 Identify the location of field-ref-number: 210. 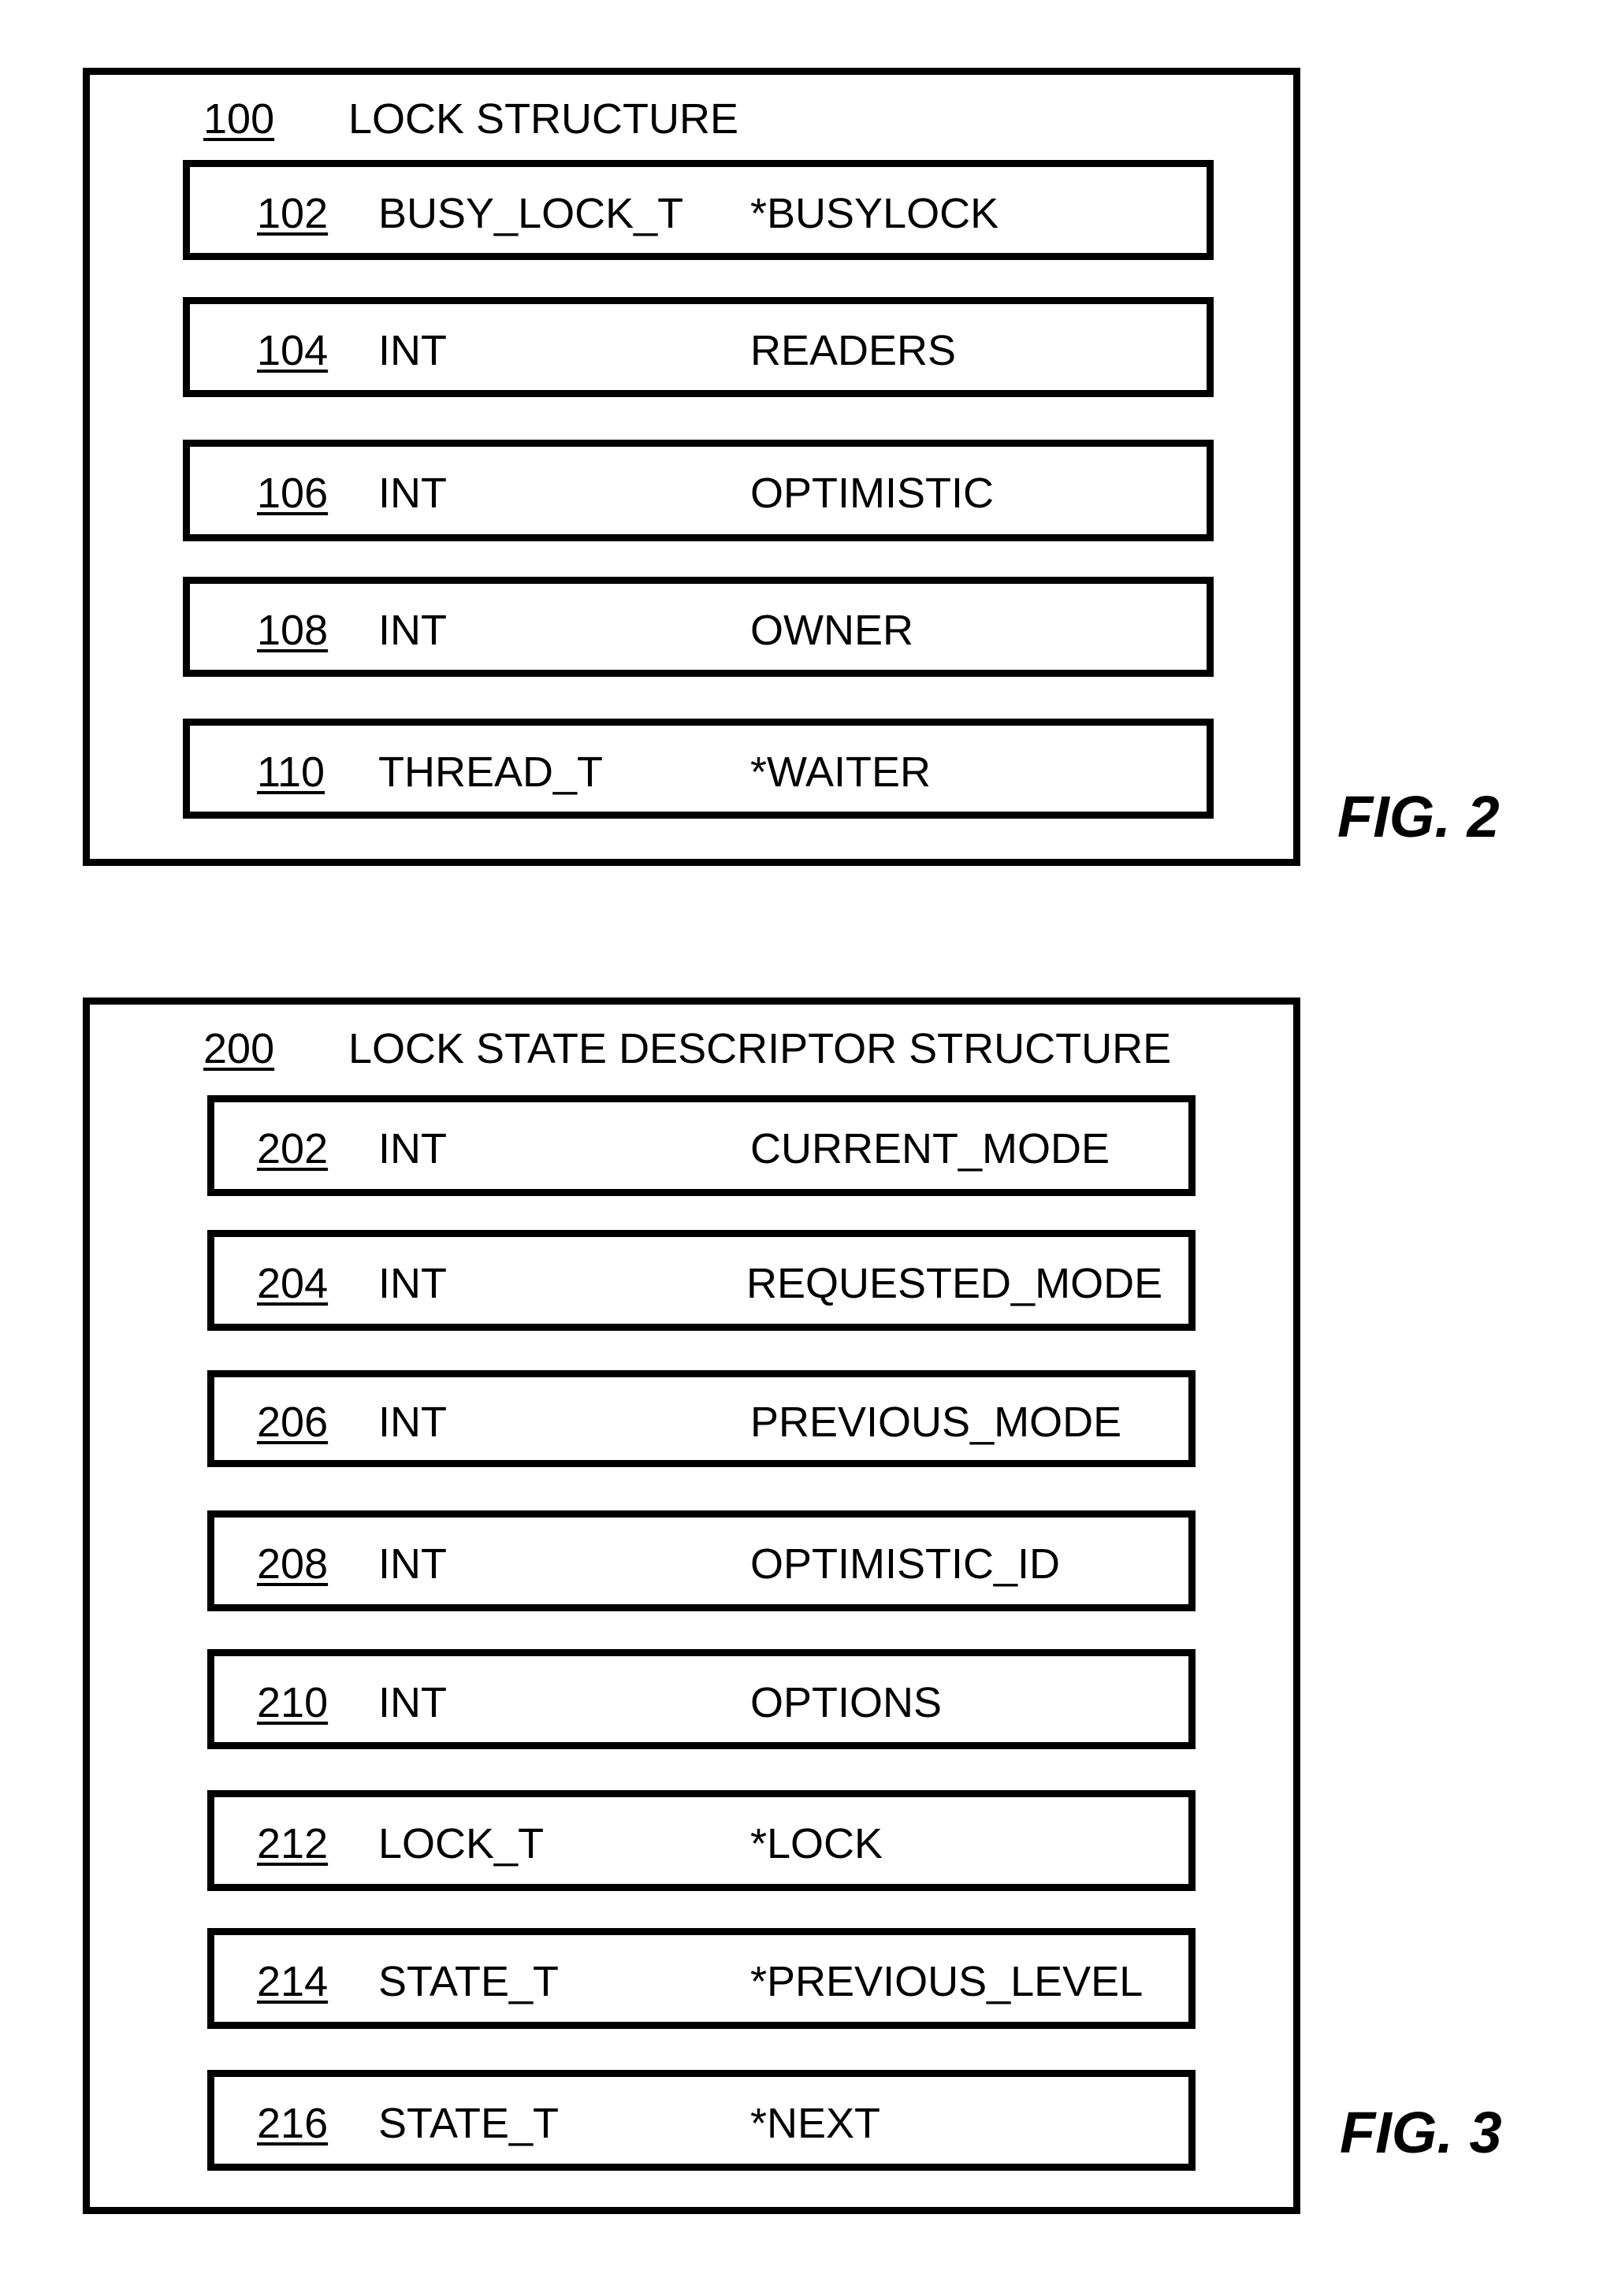
(293, 1702).